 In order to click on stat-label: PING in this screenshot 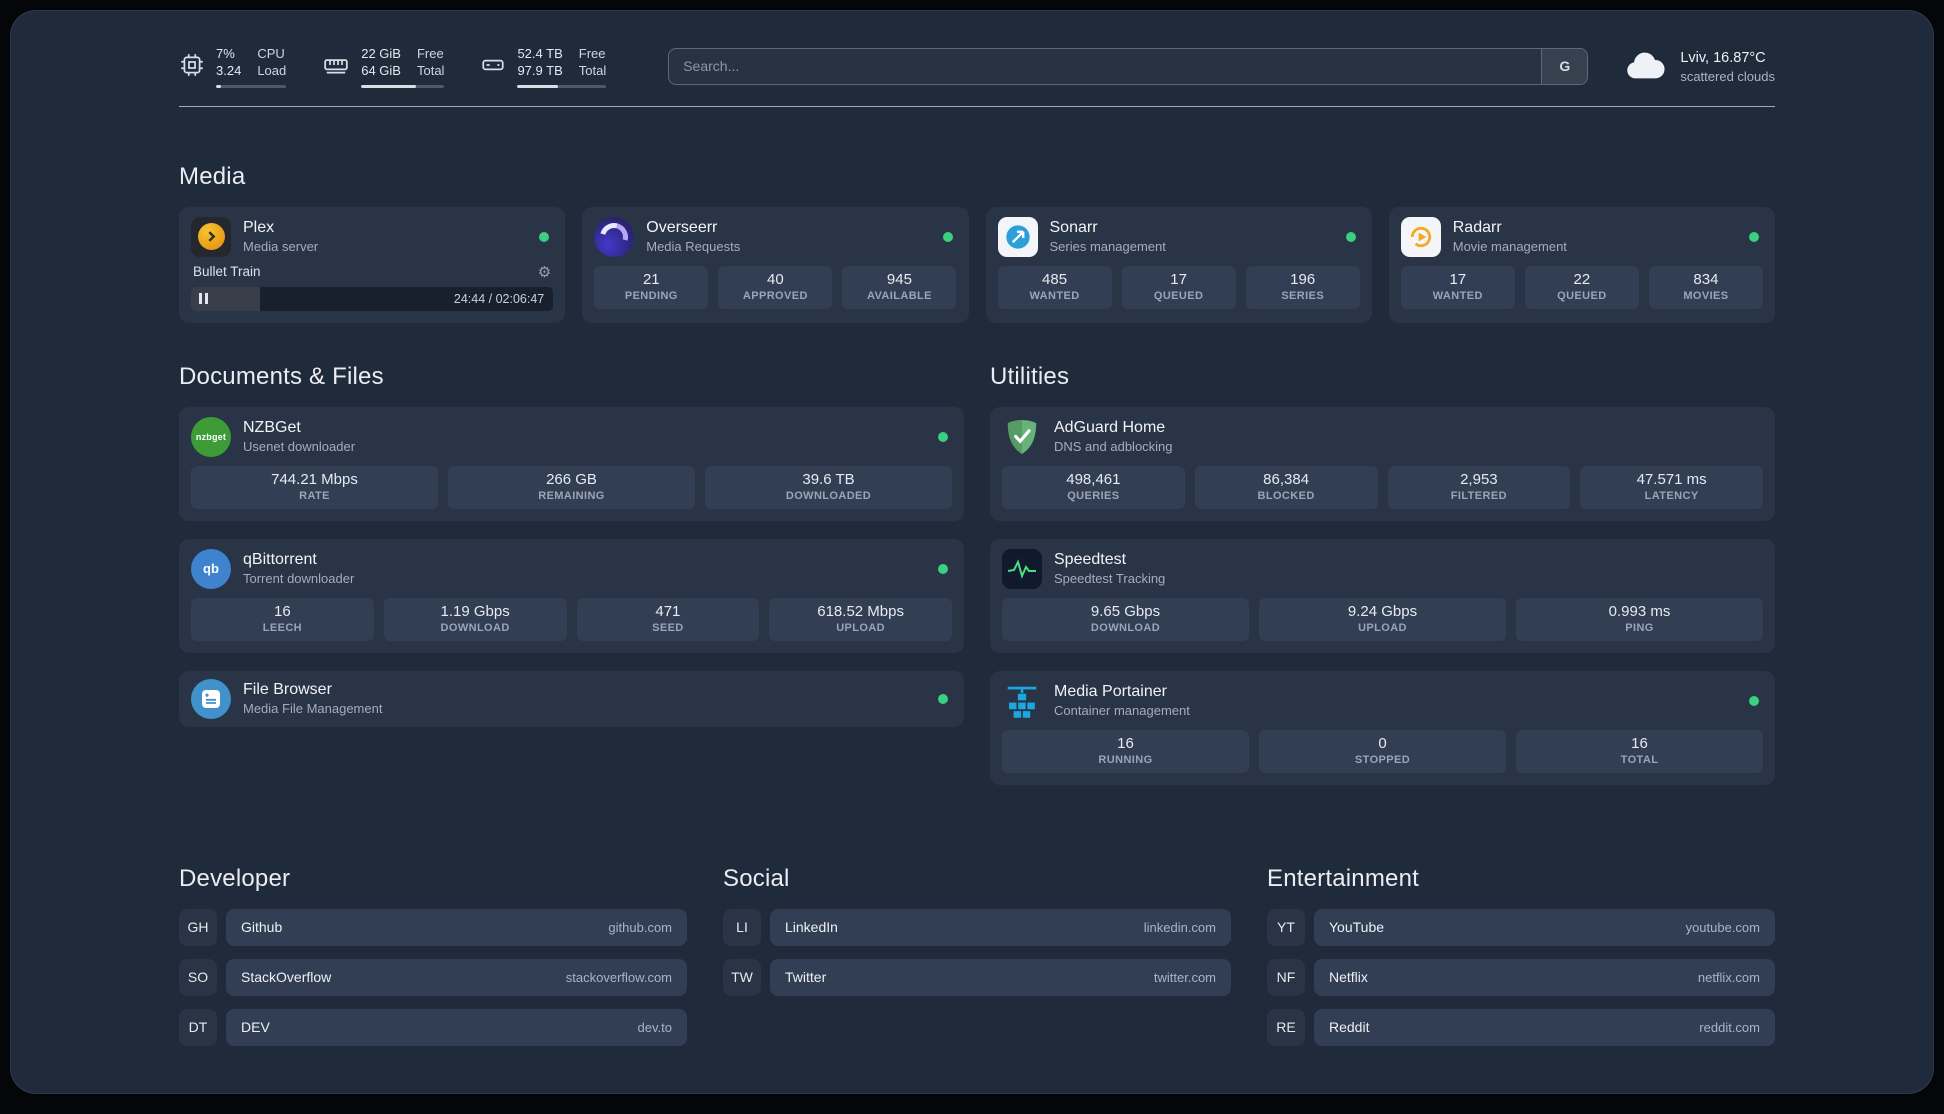, I will do `click(1639, 627)`.